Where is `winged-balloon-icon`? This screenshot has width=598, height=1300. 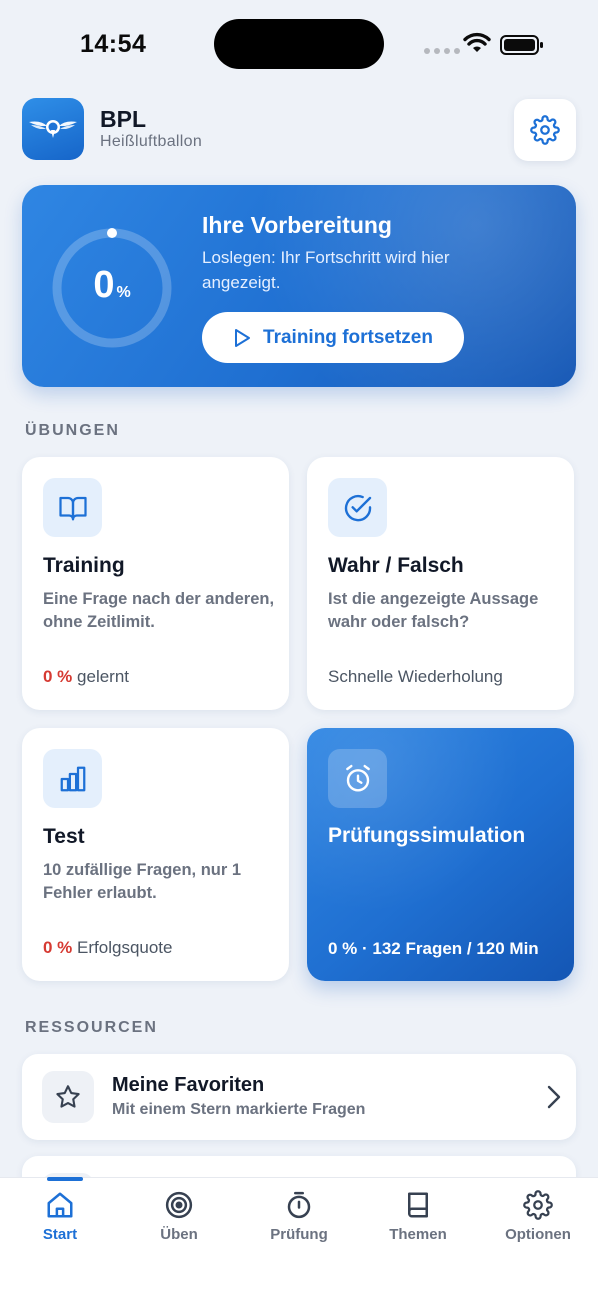 winged-balloon-icon is located at coordinates (53, 129).